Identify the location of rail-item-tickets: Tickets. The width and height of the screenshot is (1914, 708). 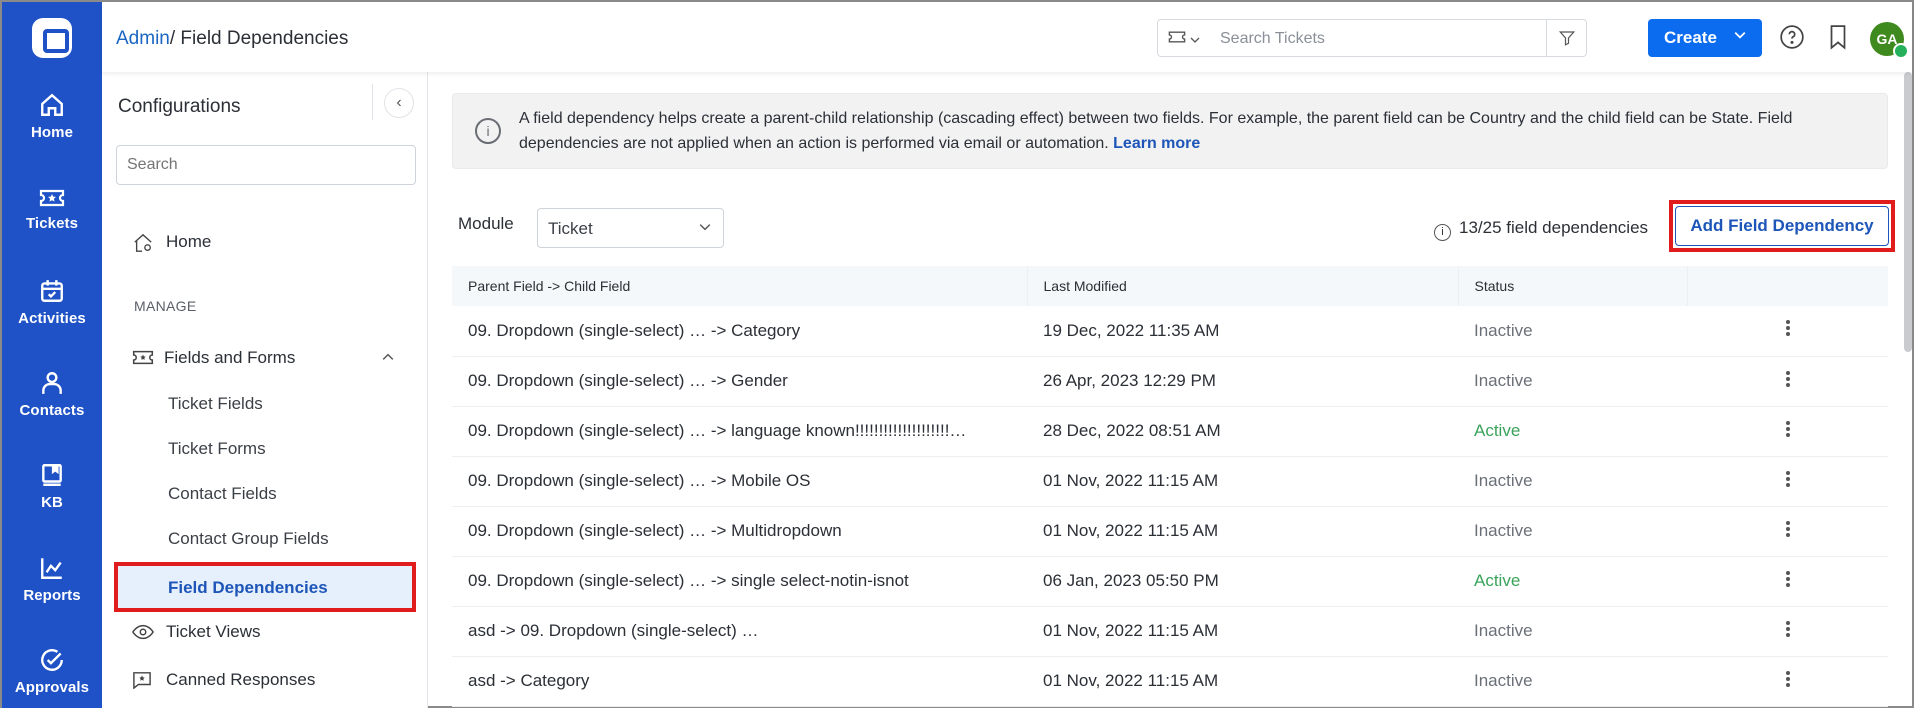
(52, 209).